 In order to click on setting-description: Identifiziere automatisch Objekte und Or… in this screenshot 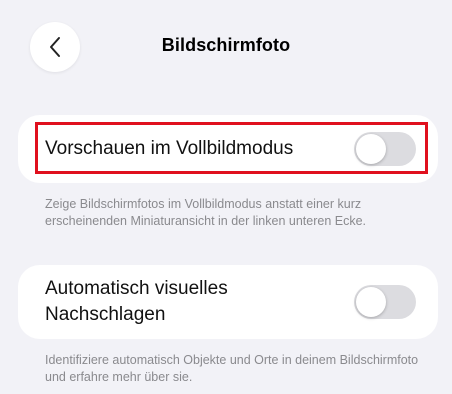, I will do `click(232, 368)`.